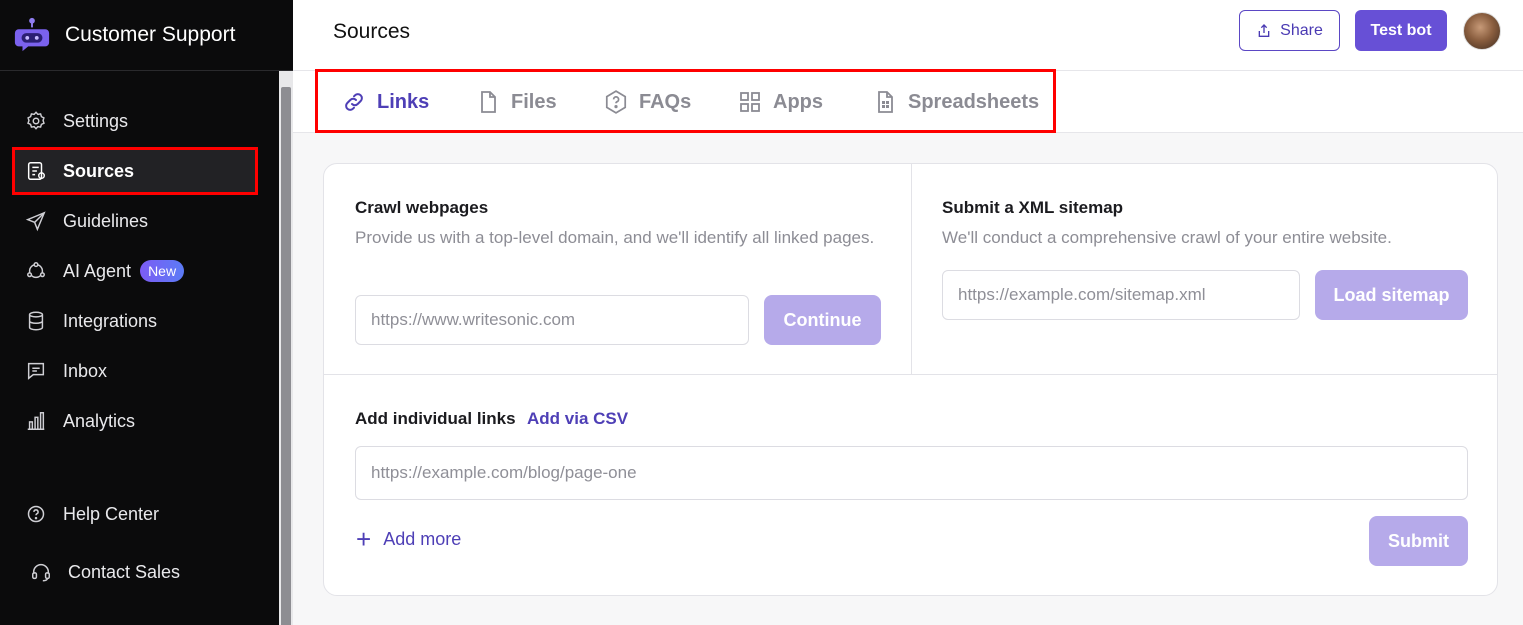  Describe the element at coordinates (1264, 30) in the screenshot. I see `share-icon` at that location.